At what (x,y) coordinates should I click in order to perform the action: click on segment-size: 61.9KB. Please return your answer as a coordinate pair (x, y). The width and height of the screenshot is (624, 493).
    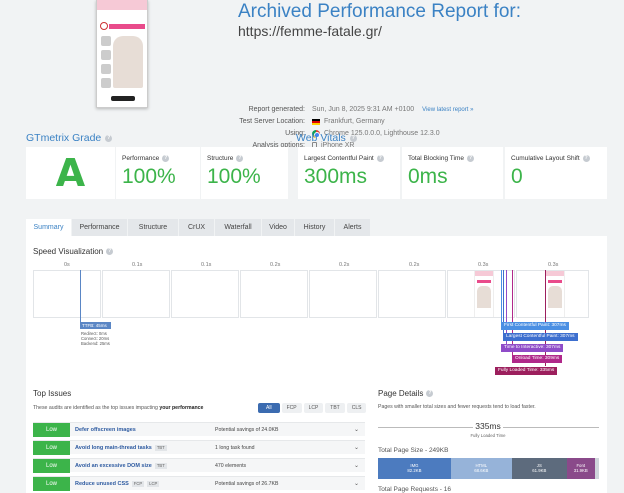
    Looking at the image, I should click on (539, 470).